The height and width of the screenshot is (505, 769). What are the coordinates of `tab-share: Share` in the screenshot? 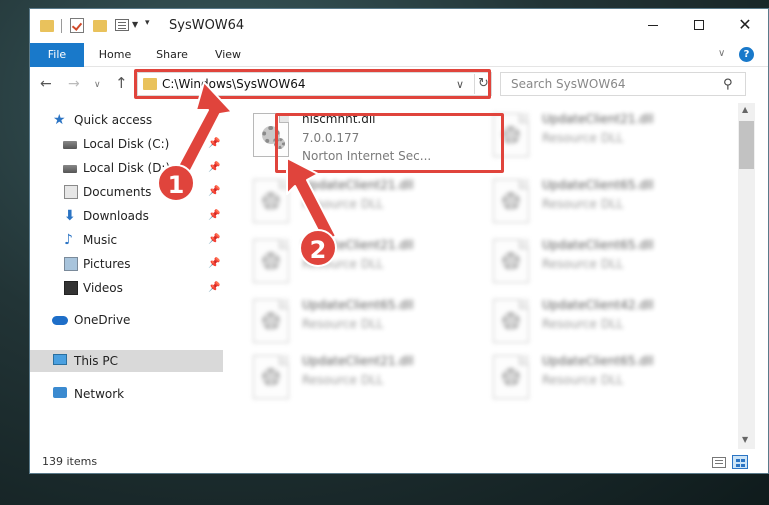 It's located at (172, 55).